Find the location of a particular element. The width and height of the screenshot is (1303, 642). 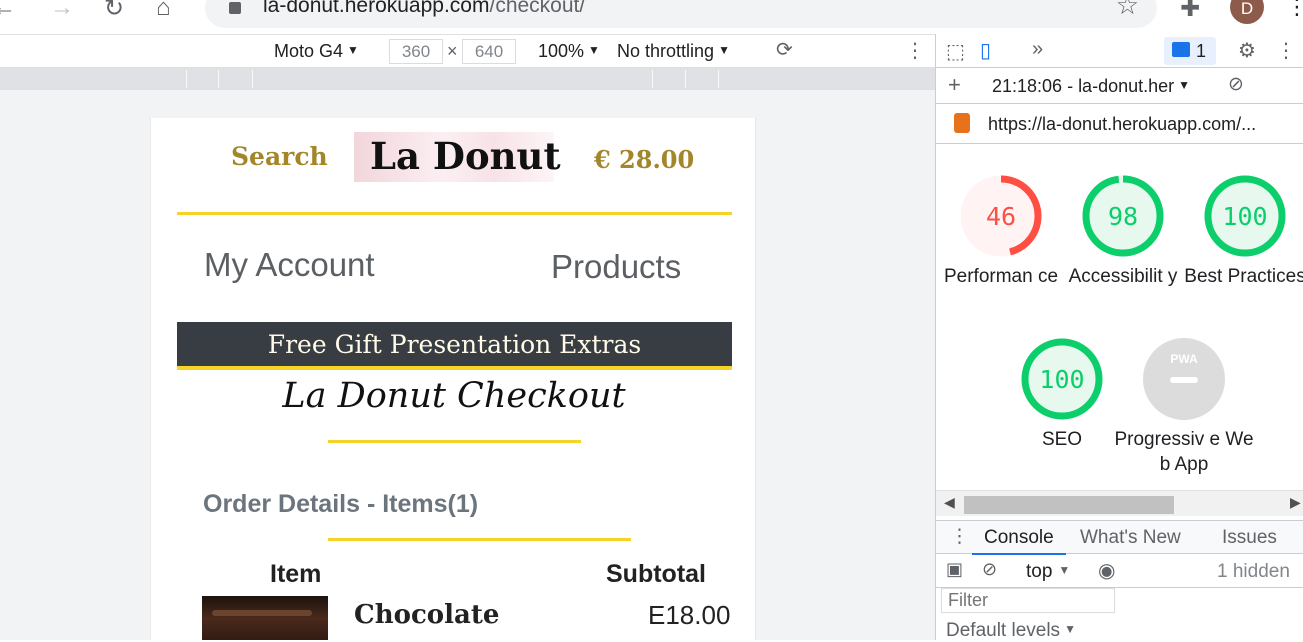

scrollbar-thumb is located at coordinates (1069, 505).